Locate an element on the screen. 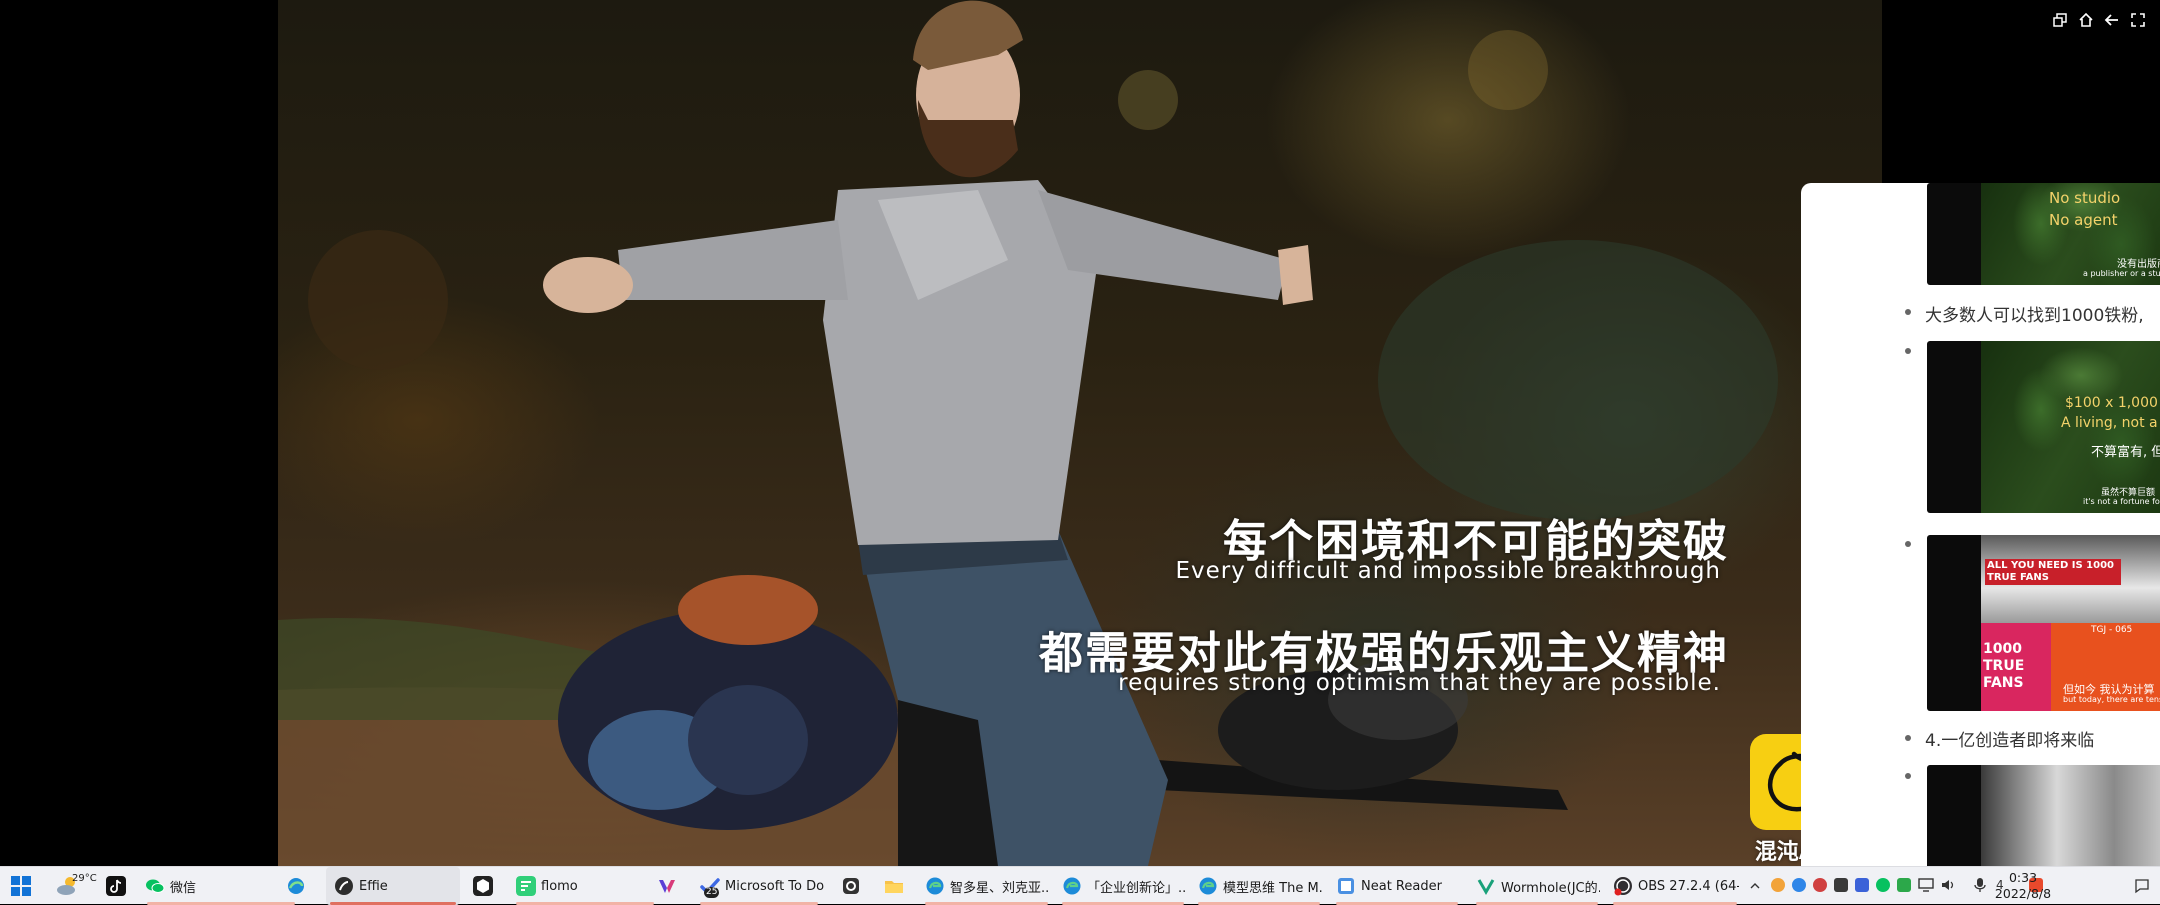 The width and height of the screenshot is (2160, 905). thumb1-line1: No studio is located at coordinates (2085, 198).